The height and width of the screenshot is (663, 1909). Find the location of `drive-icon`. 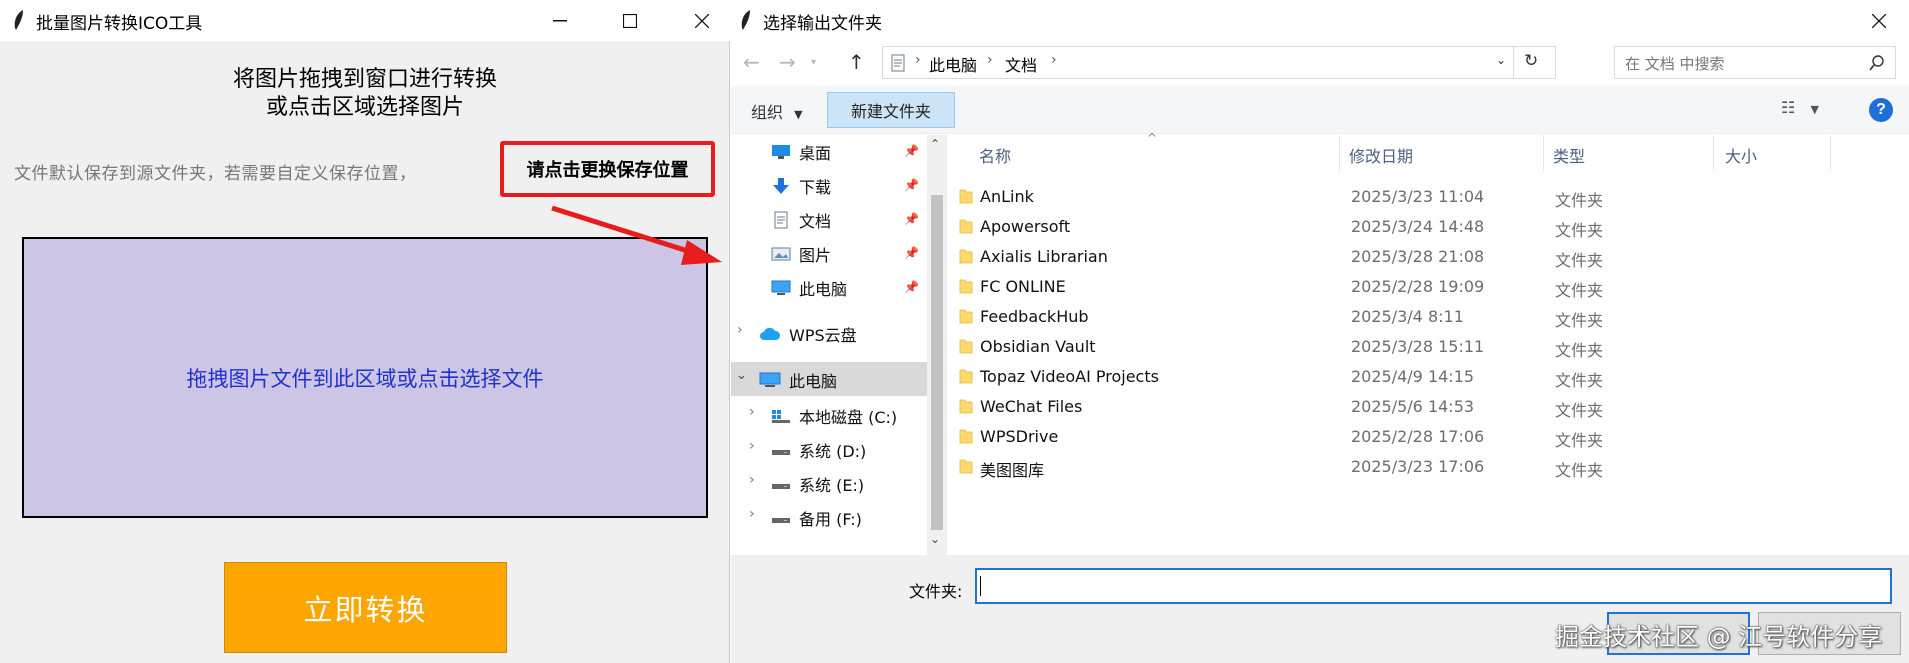

drive-icon is located at coordinates (781, 520).